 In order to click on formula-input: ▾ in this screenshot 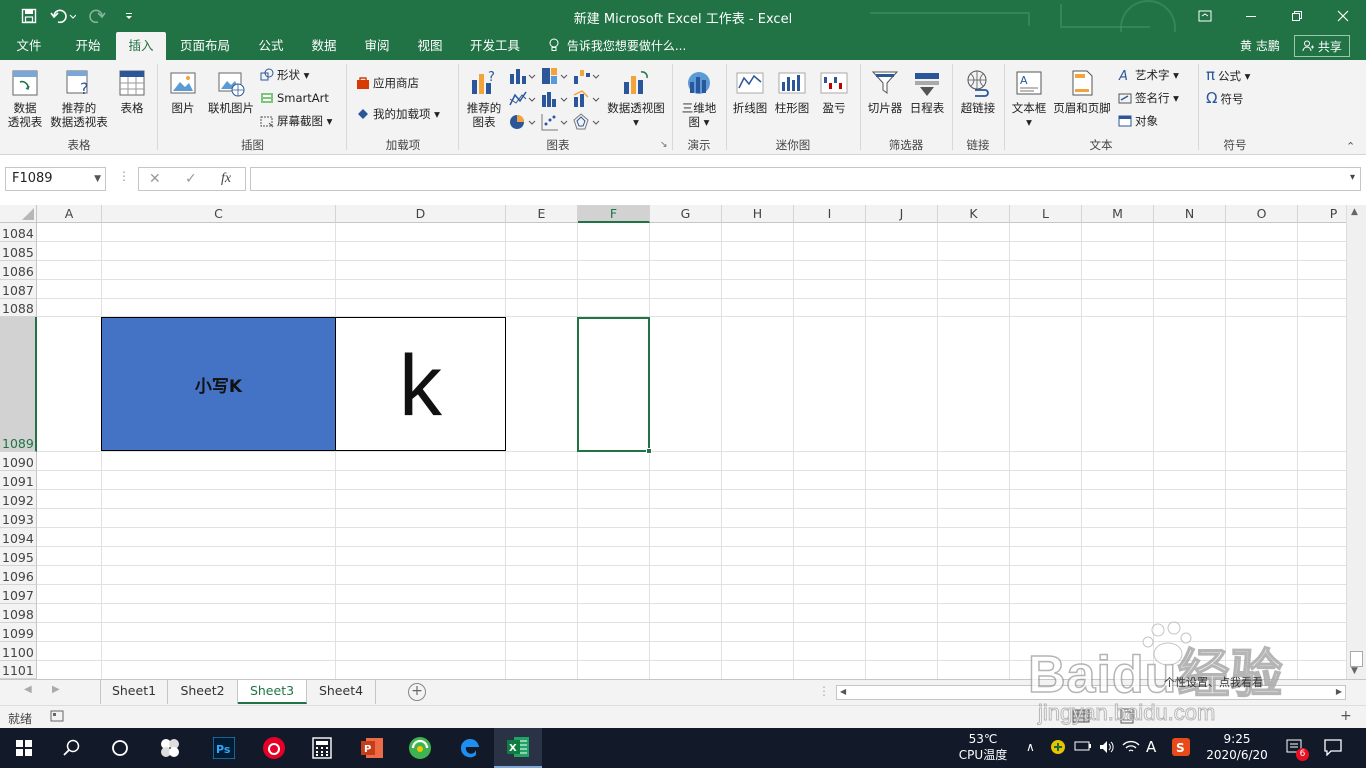, I will do `click(805, 179)`.